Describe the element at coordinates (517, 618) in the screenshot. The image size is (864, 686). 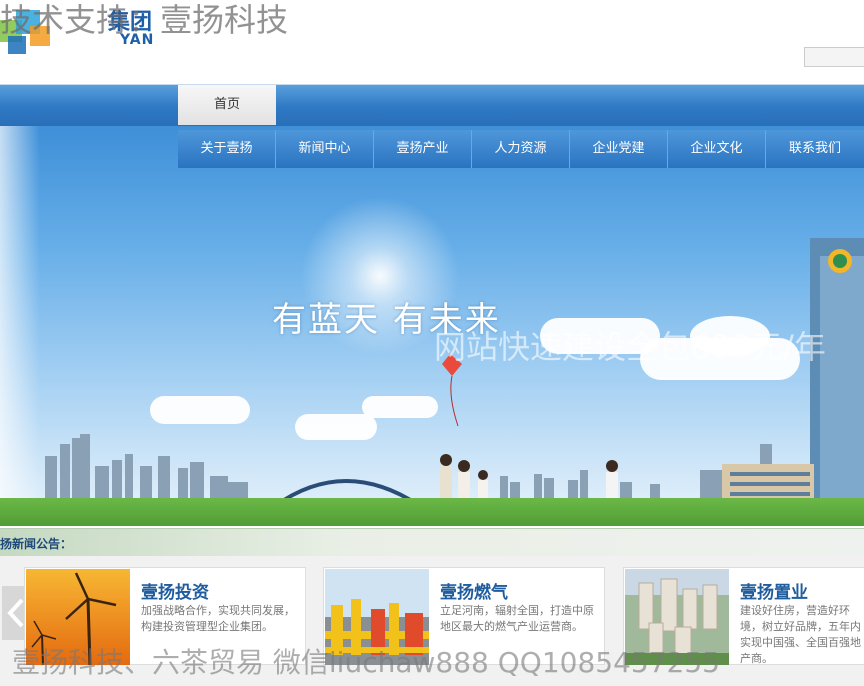
I see `card-description: 立足河南，辐射全国，打造中原地区最大的燃气产业运营商。` at that location.